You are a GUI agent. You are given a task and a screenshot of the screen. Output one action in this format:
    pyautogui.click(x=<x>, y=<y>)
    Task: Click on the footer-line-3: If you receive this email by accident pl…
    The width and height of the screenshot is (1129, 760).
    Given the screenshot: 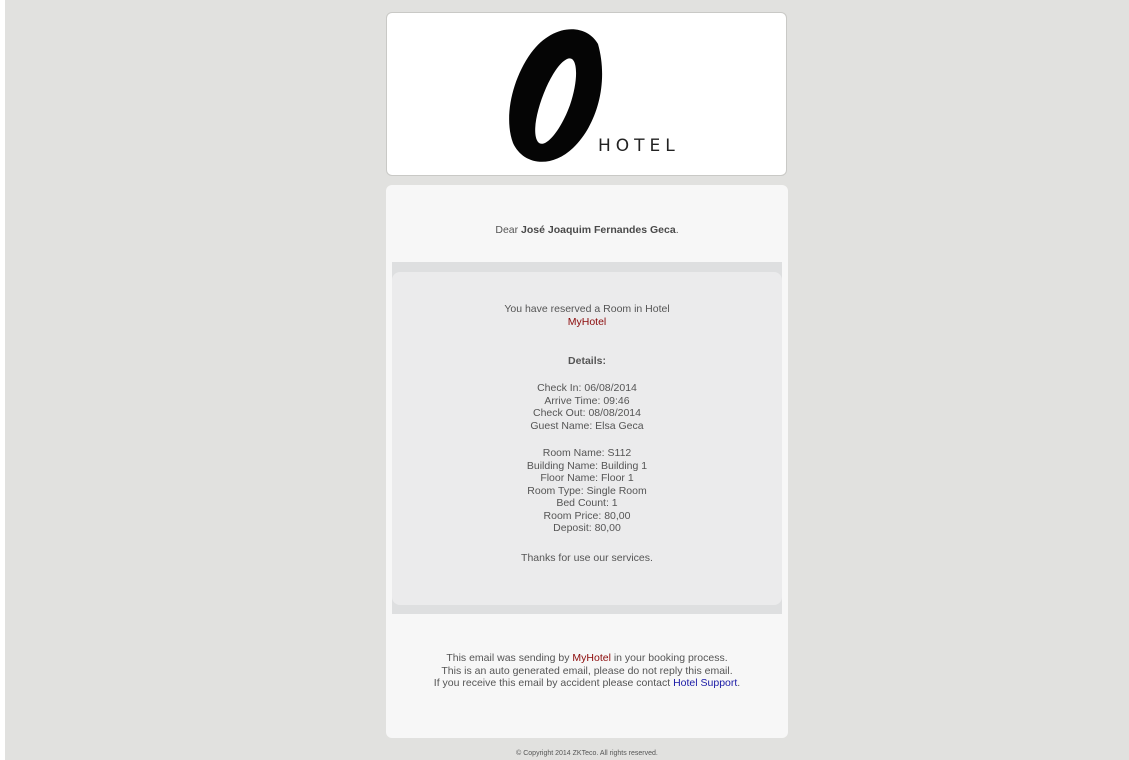 What is the action you would take?
    pyautogui.click(x=587, y=683)
    